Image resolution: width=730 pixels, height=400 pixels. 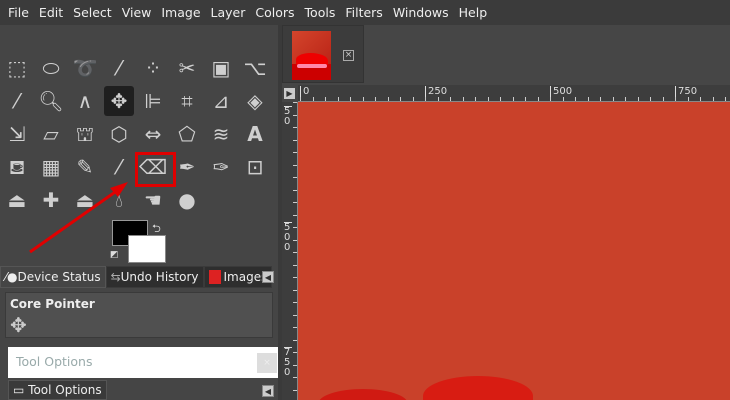 I want to click on tab-tool-options: ▭ Tool Options, so click(x=57, y=390).